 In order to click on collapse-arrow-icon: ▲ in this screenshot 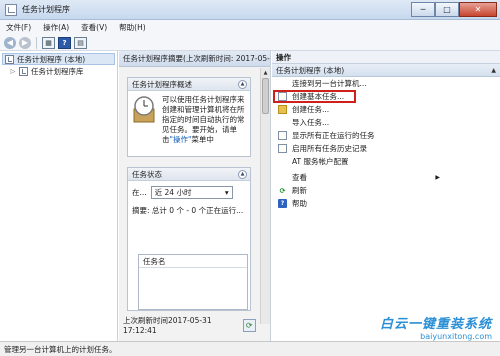, I will do `click(493, 70)`.